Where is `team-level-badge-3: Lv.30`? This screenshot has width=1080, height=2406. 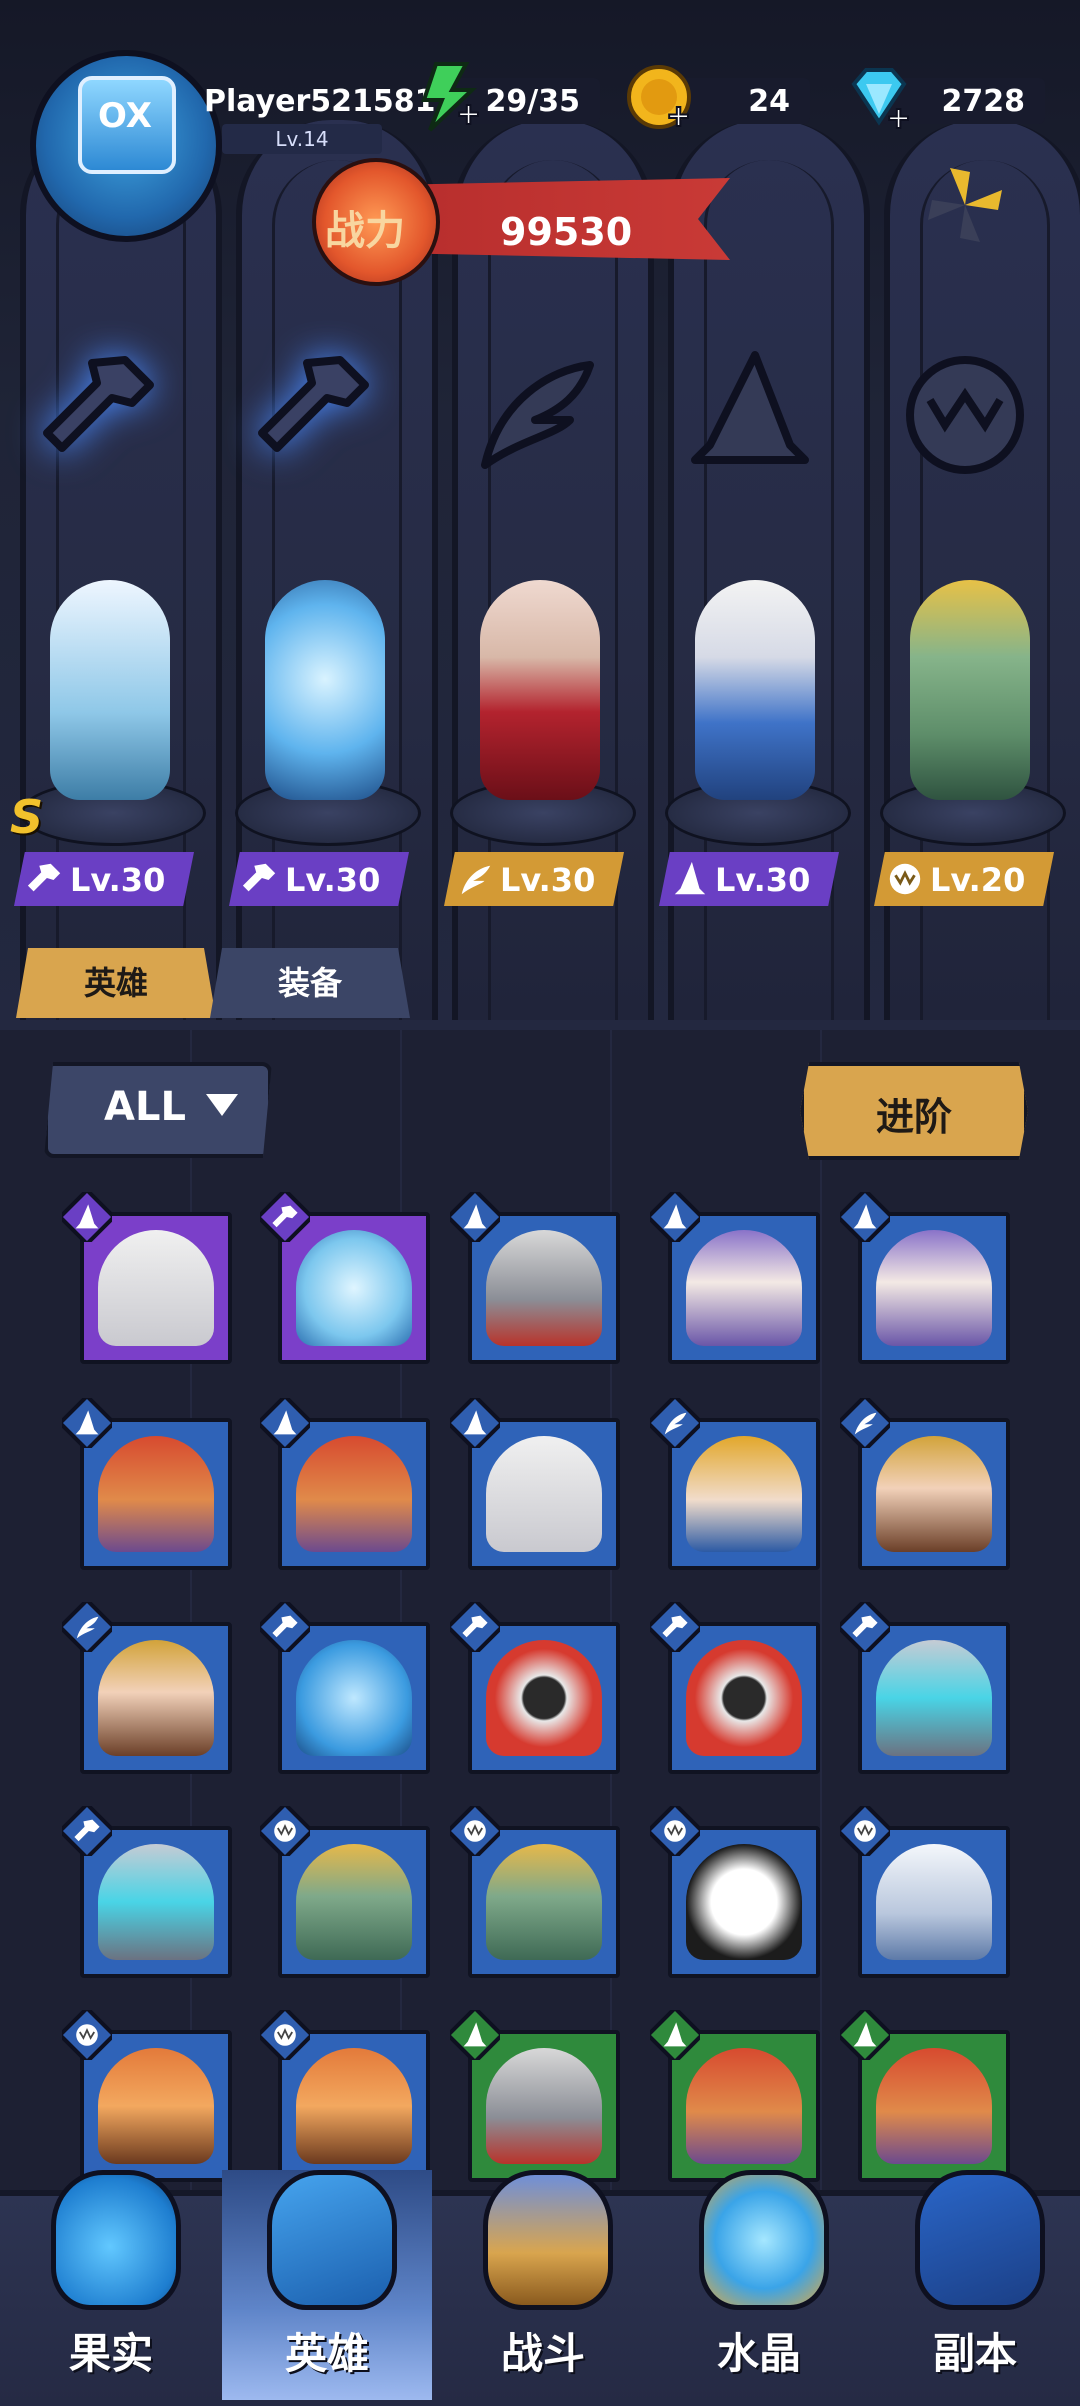 team-level-badge-3: Lv.30 is located at coordinates (534, 879).